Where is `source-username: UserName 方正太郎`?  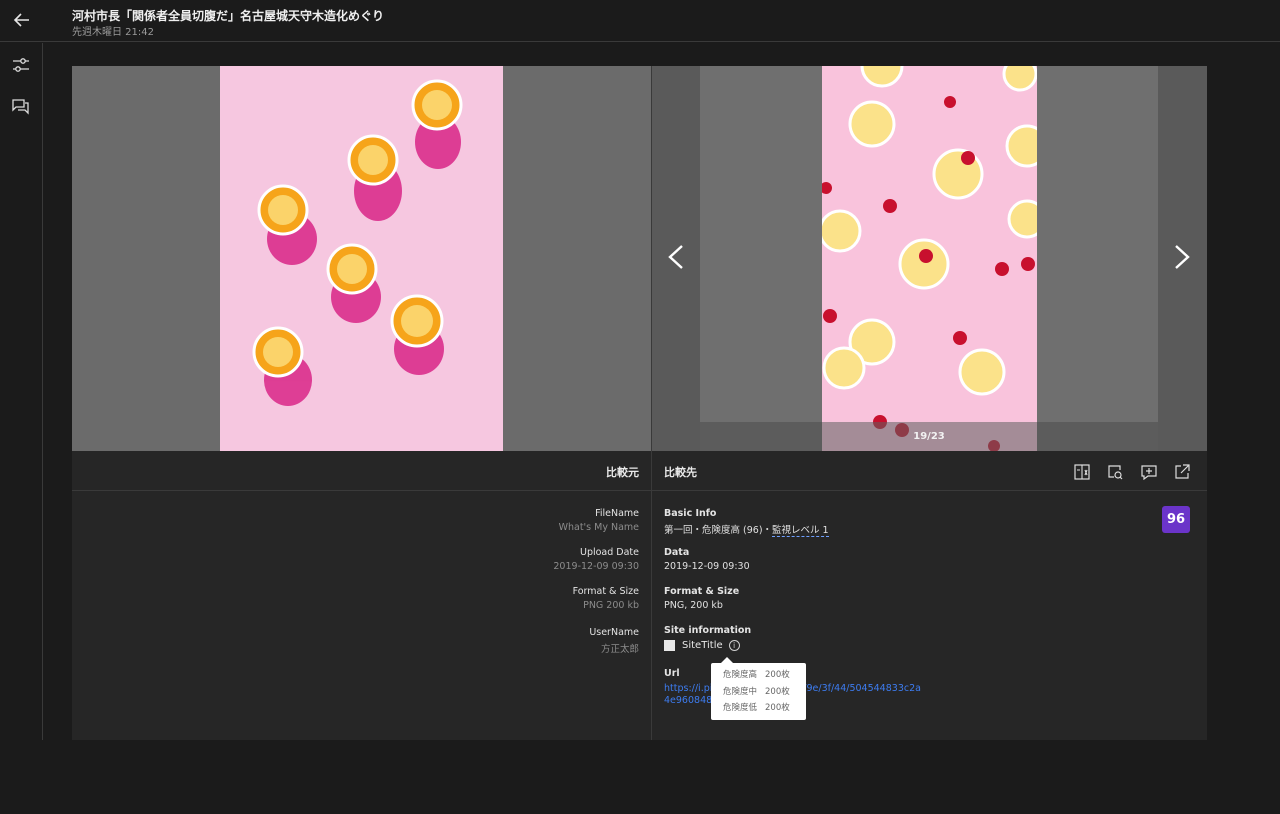
source-username: UserName 方正太郎 is located at coordinates (614, 641).